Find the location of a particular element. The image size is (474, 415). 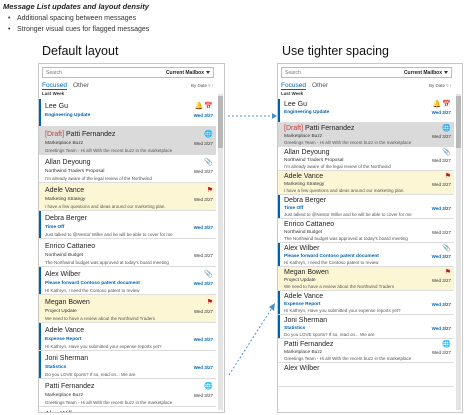

focused-other-tabs: Focused Other By Date ▿ ↑ is located at coordinates (366, 85).